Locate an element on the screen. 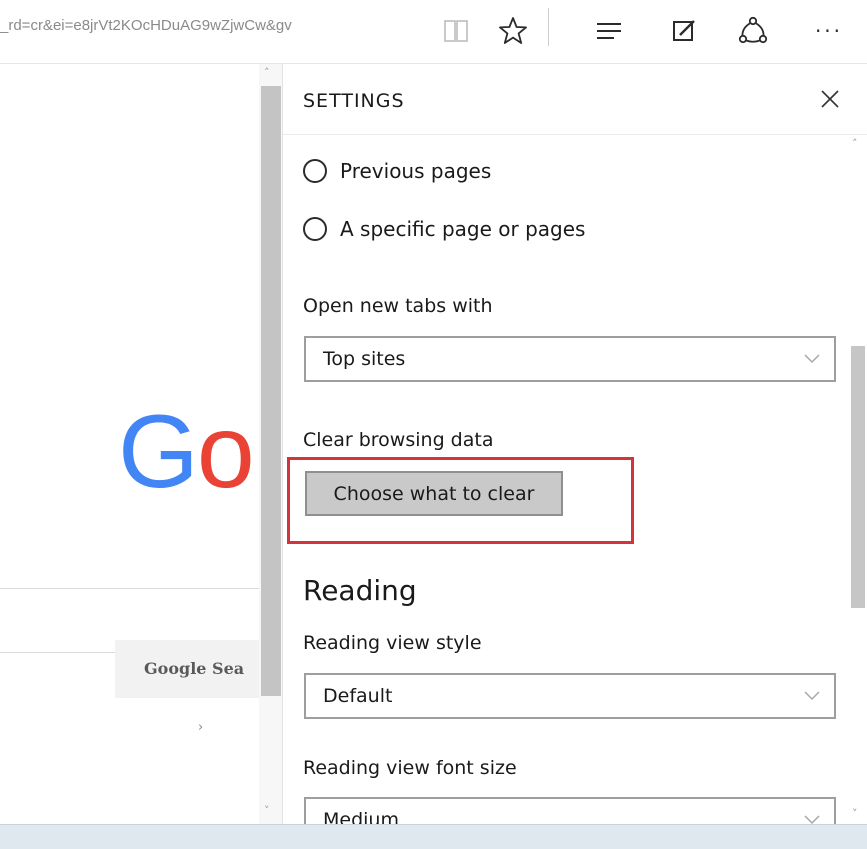 The width and height of the screenshot is (867, 849). panel-scrollbar-thumb is located at coordinates (858, 477).